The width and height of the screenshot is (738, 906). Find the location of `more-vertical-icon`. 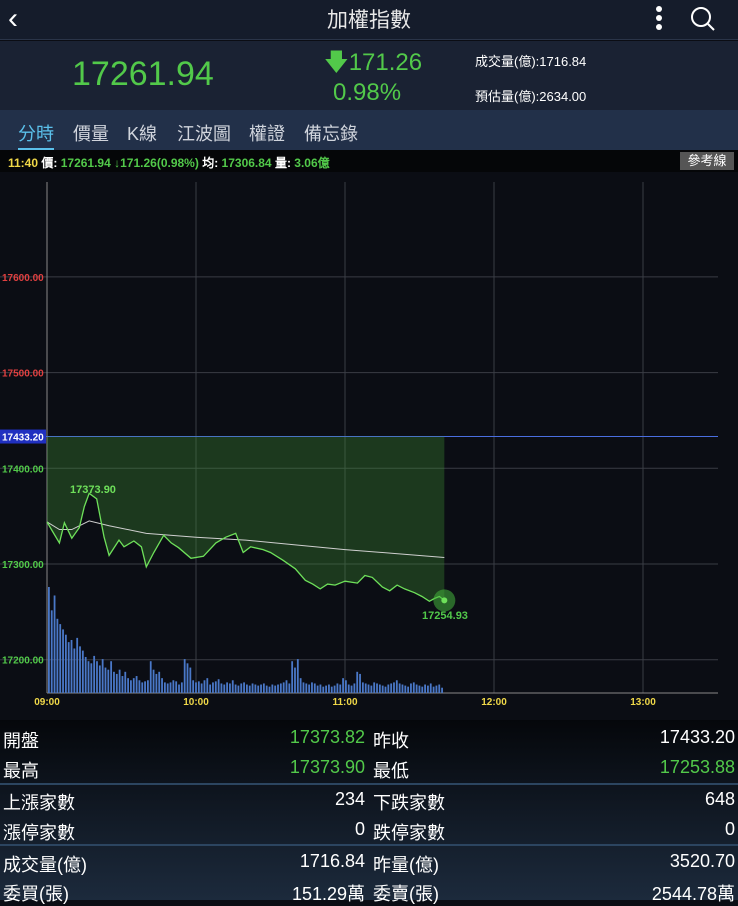

more-vertical-icon is located at coordinates (659, 19).